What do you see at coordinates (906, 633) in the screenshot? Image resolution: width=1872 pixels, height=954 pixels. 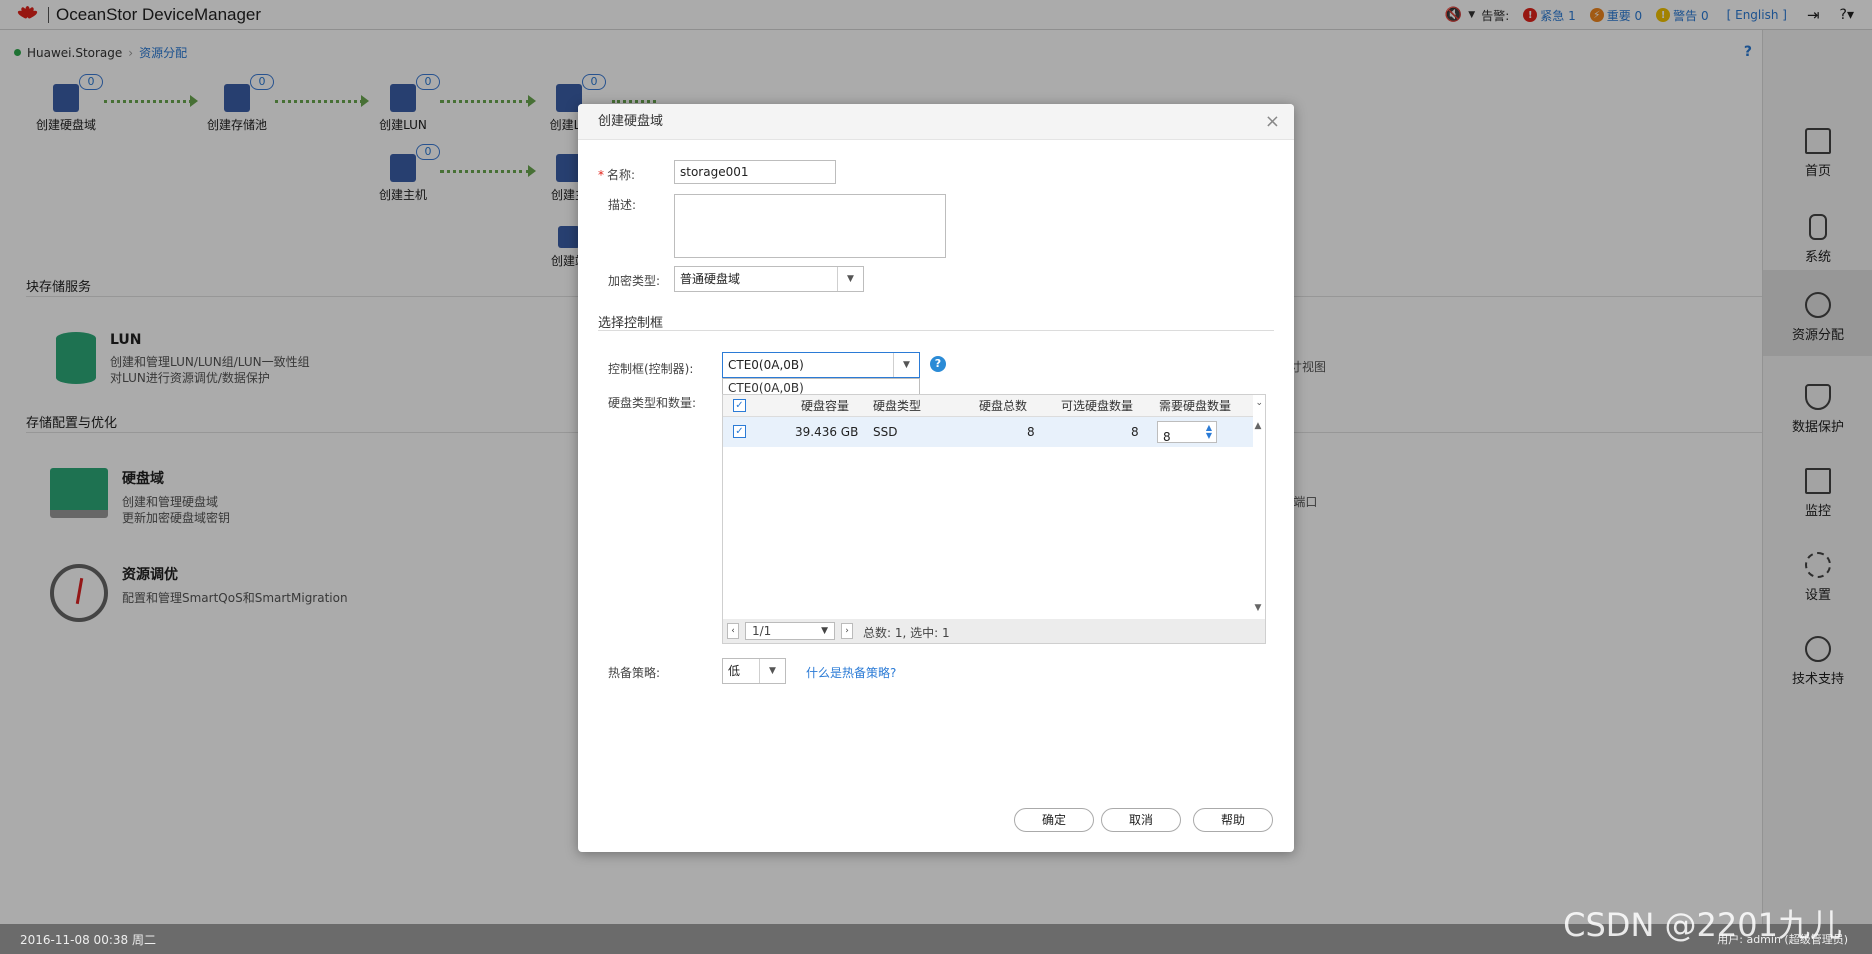 I see `pager-info: 总数: 1, 选中: 1` at bounding box center [906, 633].